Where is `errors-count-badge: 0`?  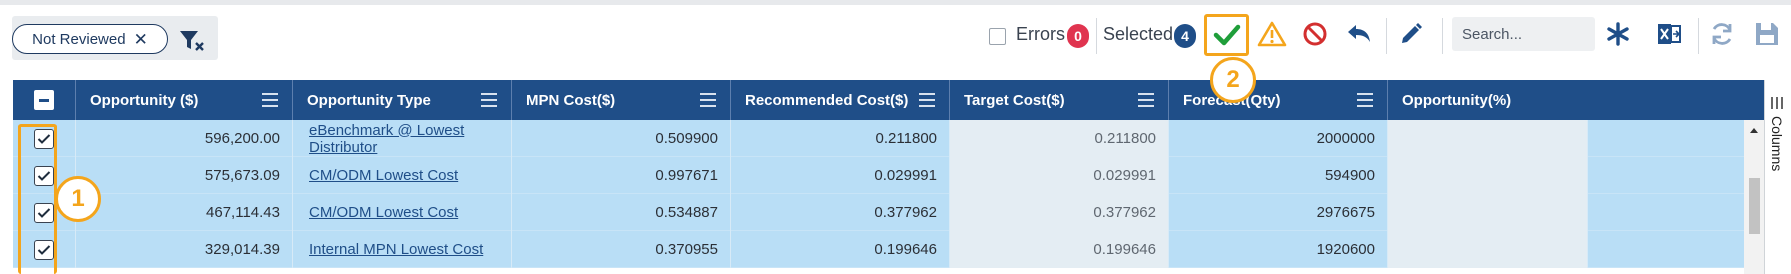 errors-count-badge: 0 is located at coordinates (1078, 36).